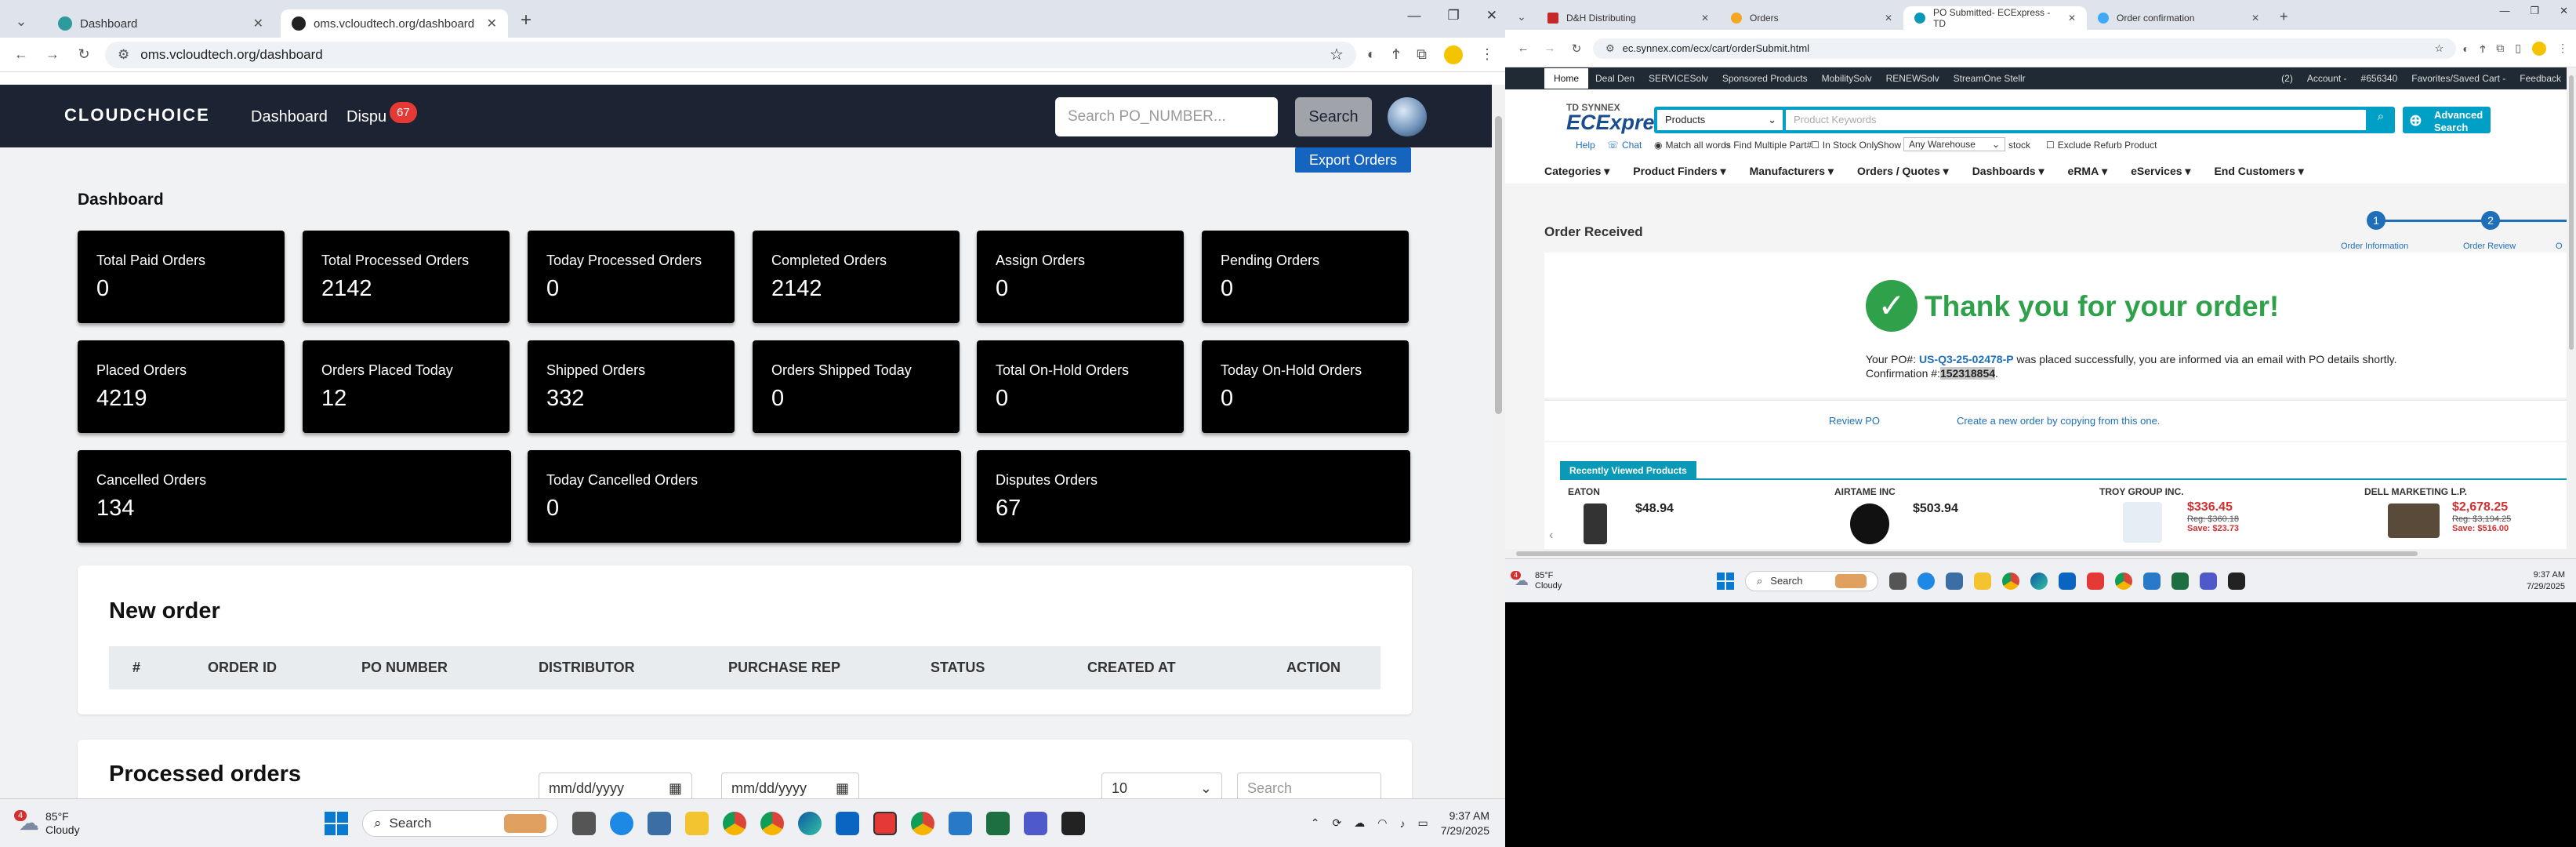 The width and height of the screenshot is (2576, 847). I want to click on ec-nav-servicesolv: SERVICESolv, so click(1678, 78).